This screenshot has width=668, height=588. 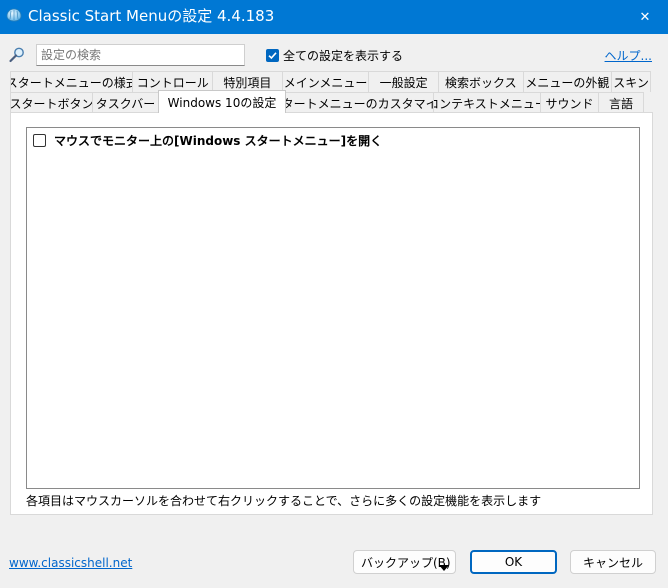 What do you see at coordinates (613, 562) in the screenshot?
I see `cancel-button: キャンセル` at bounding box center [613, 562].